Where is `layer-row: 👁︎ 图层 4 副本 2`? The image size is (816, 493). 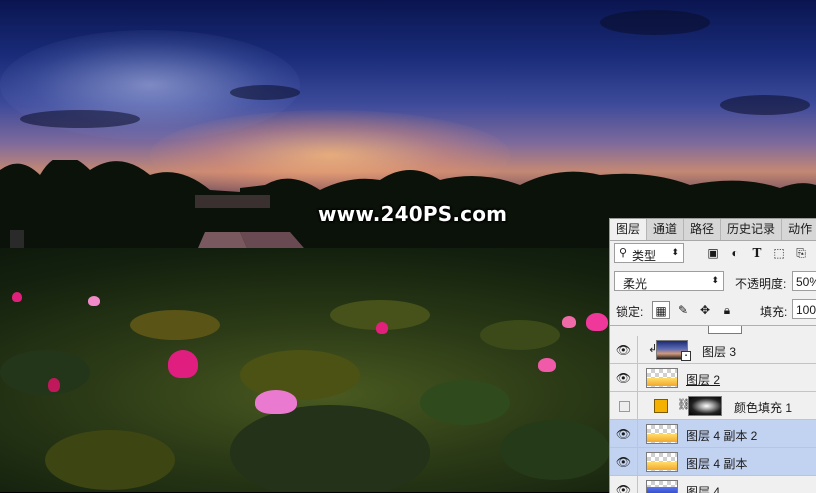 layer-row: 👁︎ 图层 4 副本 2 is located at coordinates (713, 434).